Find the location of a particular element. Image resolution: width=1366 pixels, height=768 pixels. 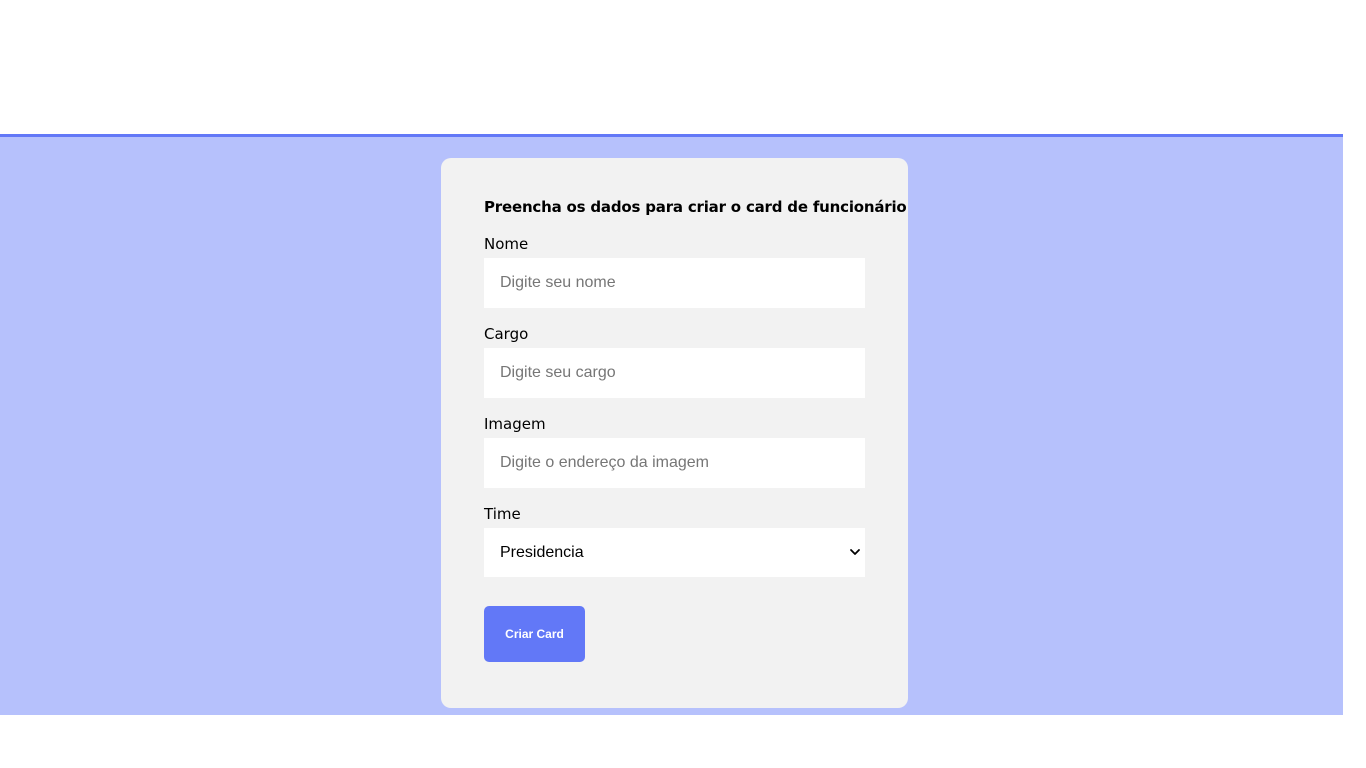

team-select: Presidencia is located at coordinates (674, 552).